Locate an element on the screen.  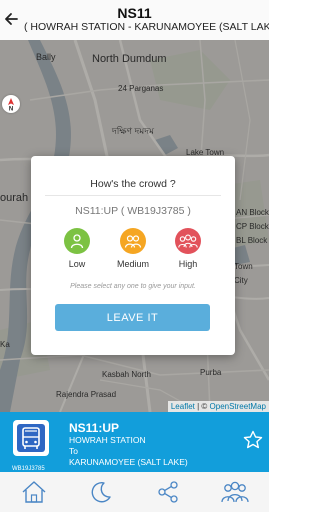
two-people-icon is located at coordinates (133, 241).